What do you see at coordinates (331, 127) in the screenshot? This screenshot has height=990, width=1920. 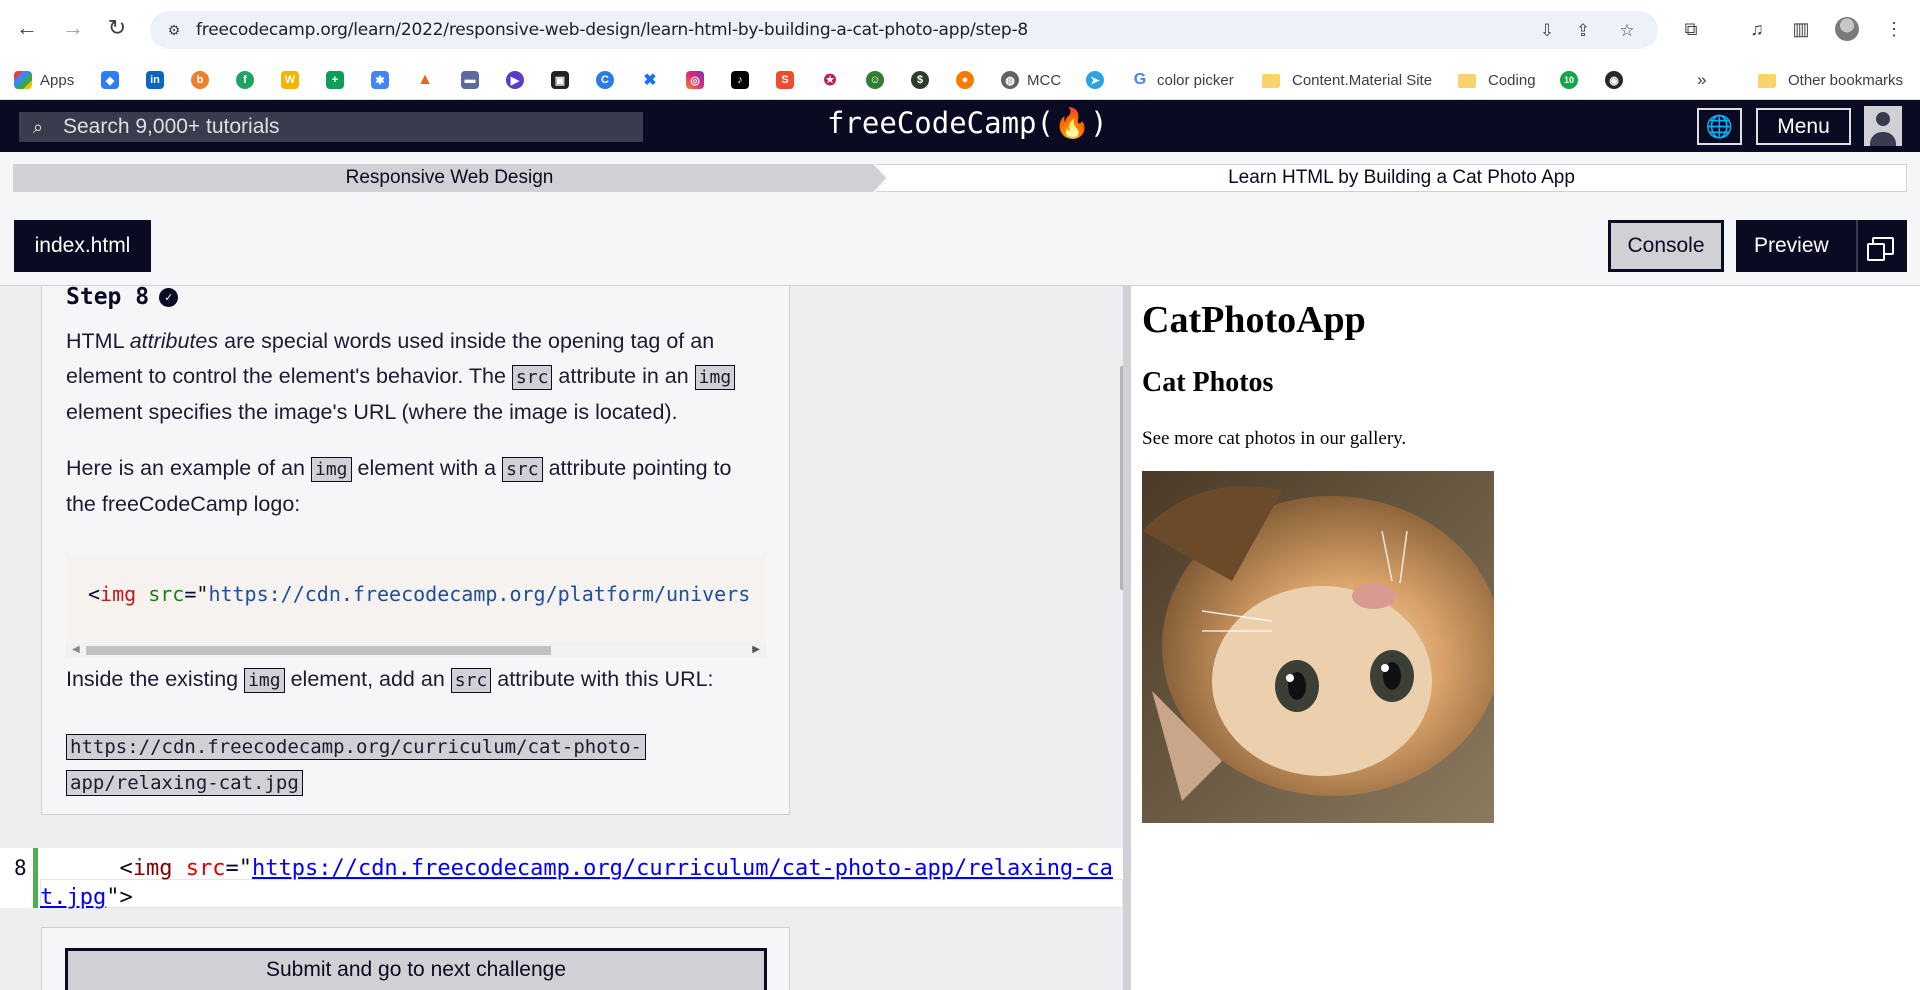 I see `search-input: ⌕ Search 9,000+ tutorials` at bounding box center [331, 127].